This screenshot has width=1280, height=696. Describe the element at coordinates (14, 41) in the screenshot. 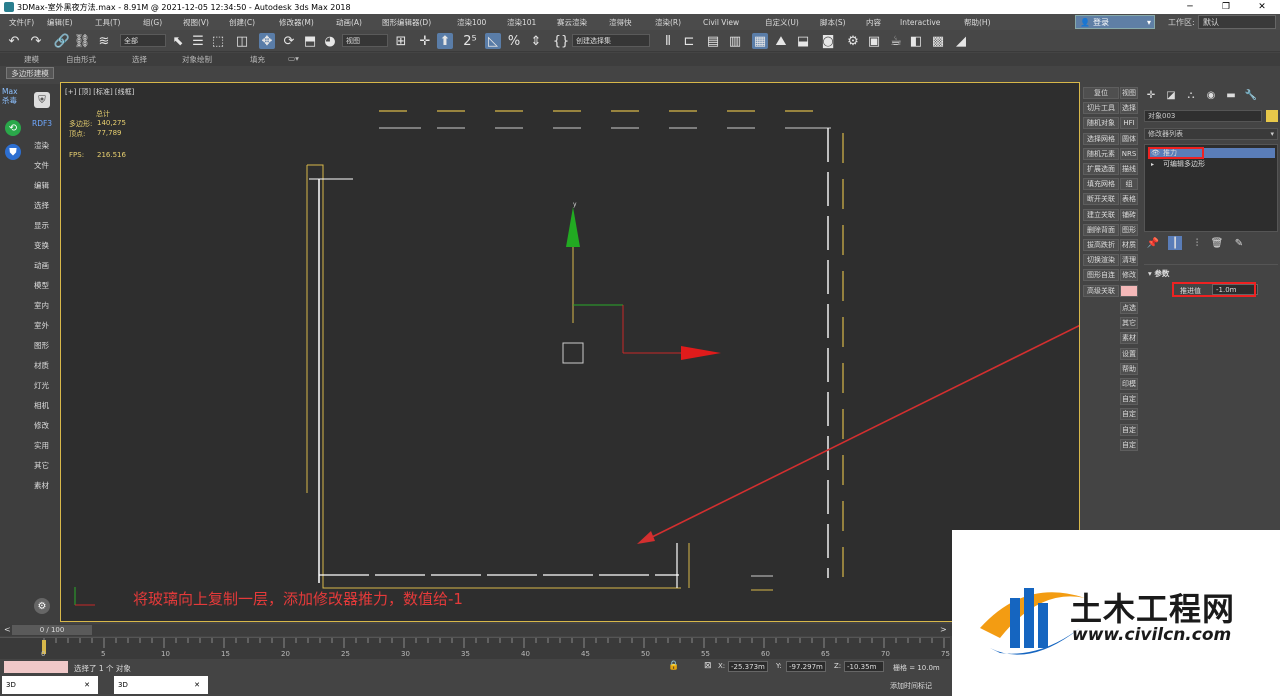

I see `undo-icon: ↶` at that location.